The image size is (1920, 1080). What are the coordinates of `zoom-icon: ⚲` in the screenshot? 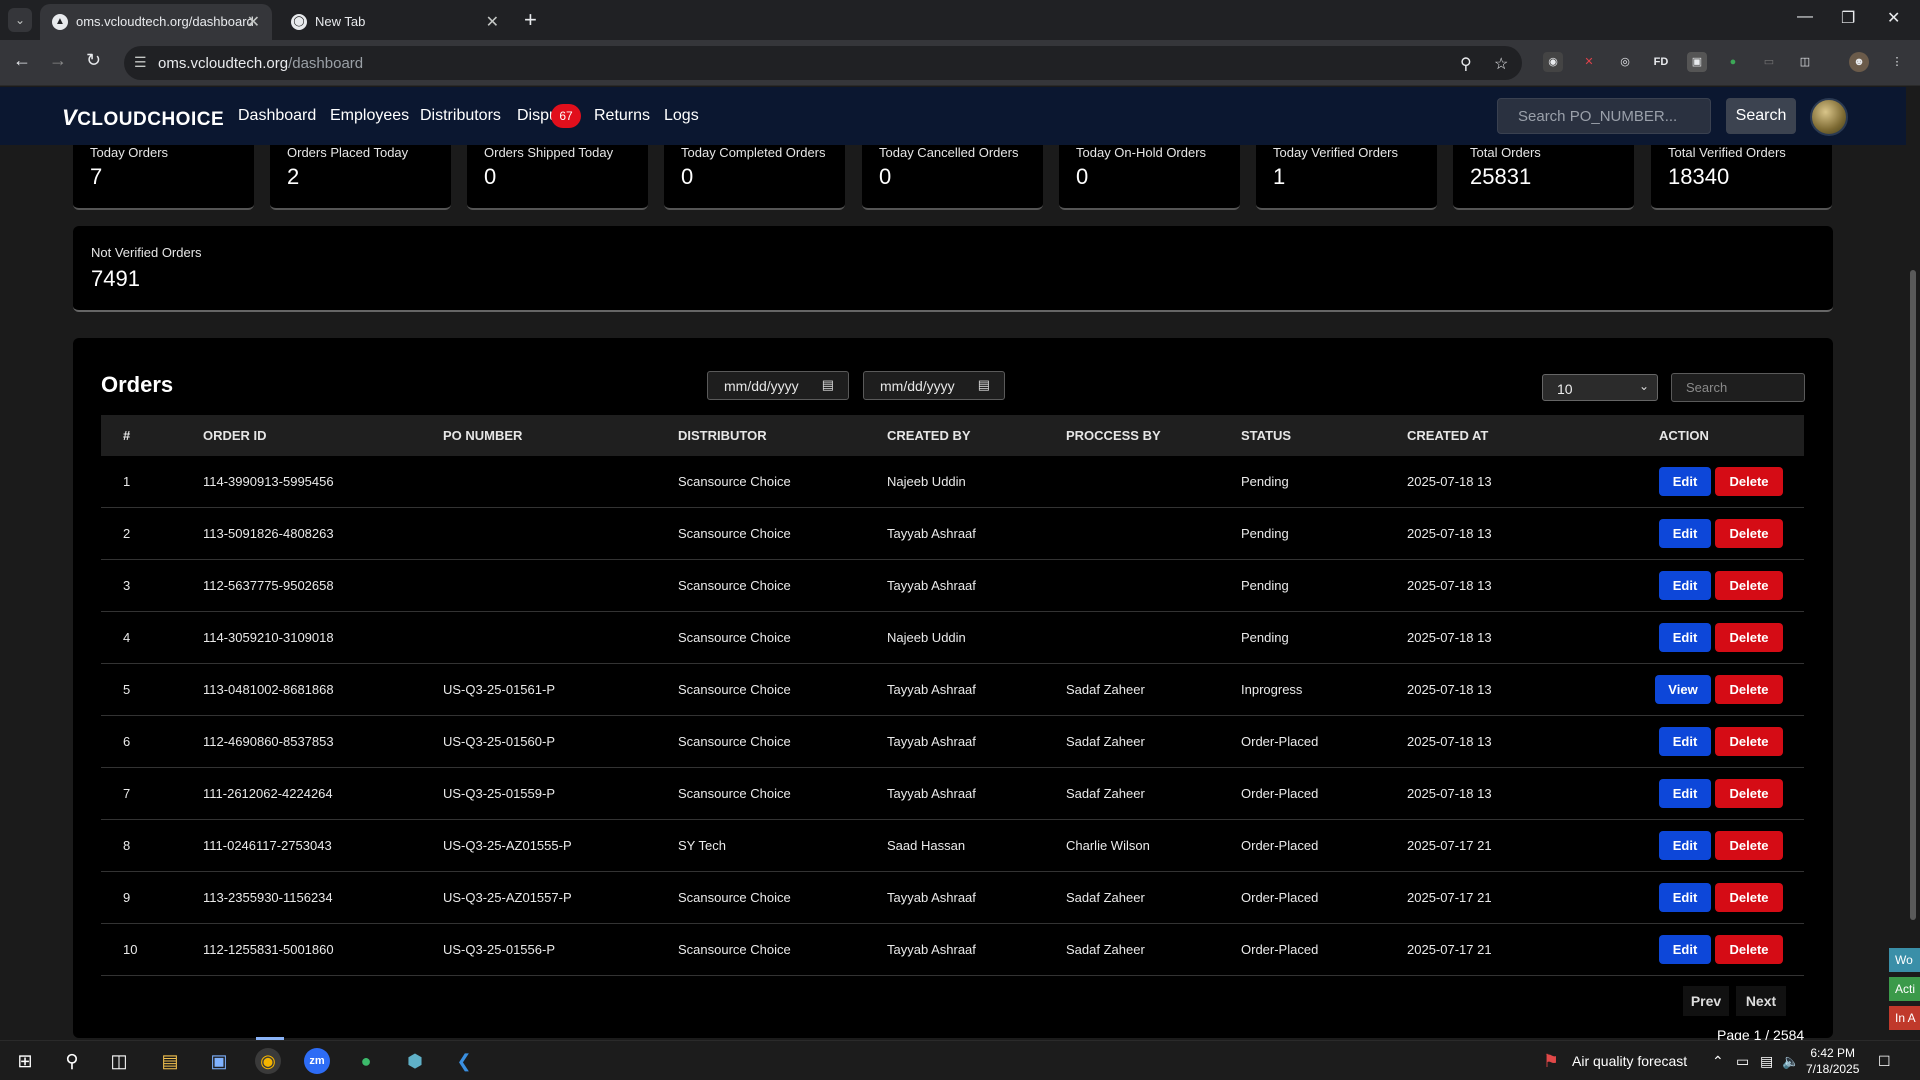 It's located at (1466, 64).